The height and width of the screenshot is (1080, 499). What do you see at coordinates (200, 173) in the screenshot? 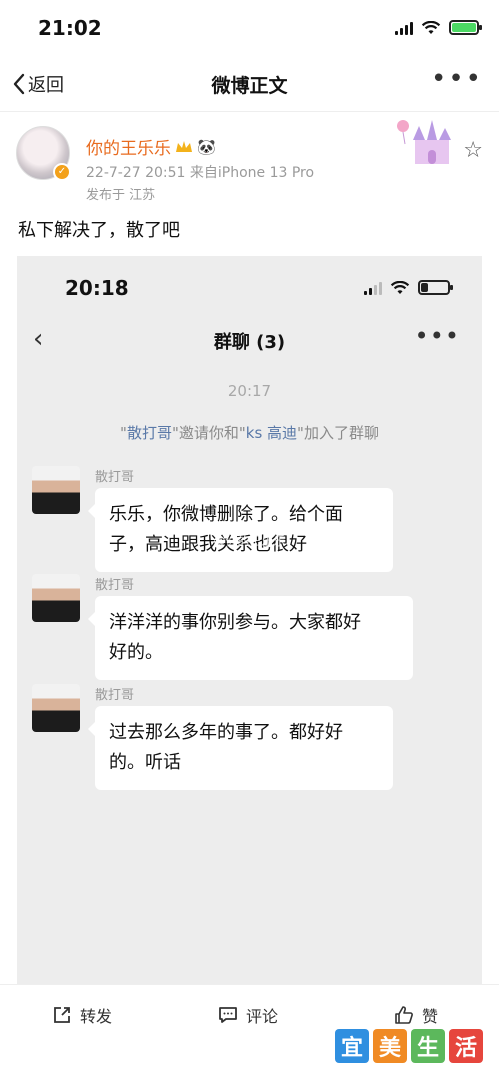
I see `post-meta: 22-7-27 20:51 来自iPhone 13 Pro` at bounding box center [200, 173].